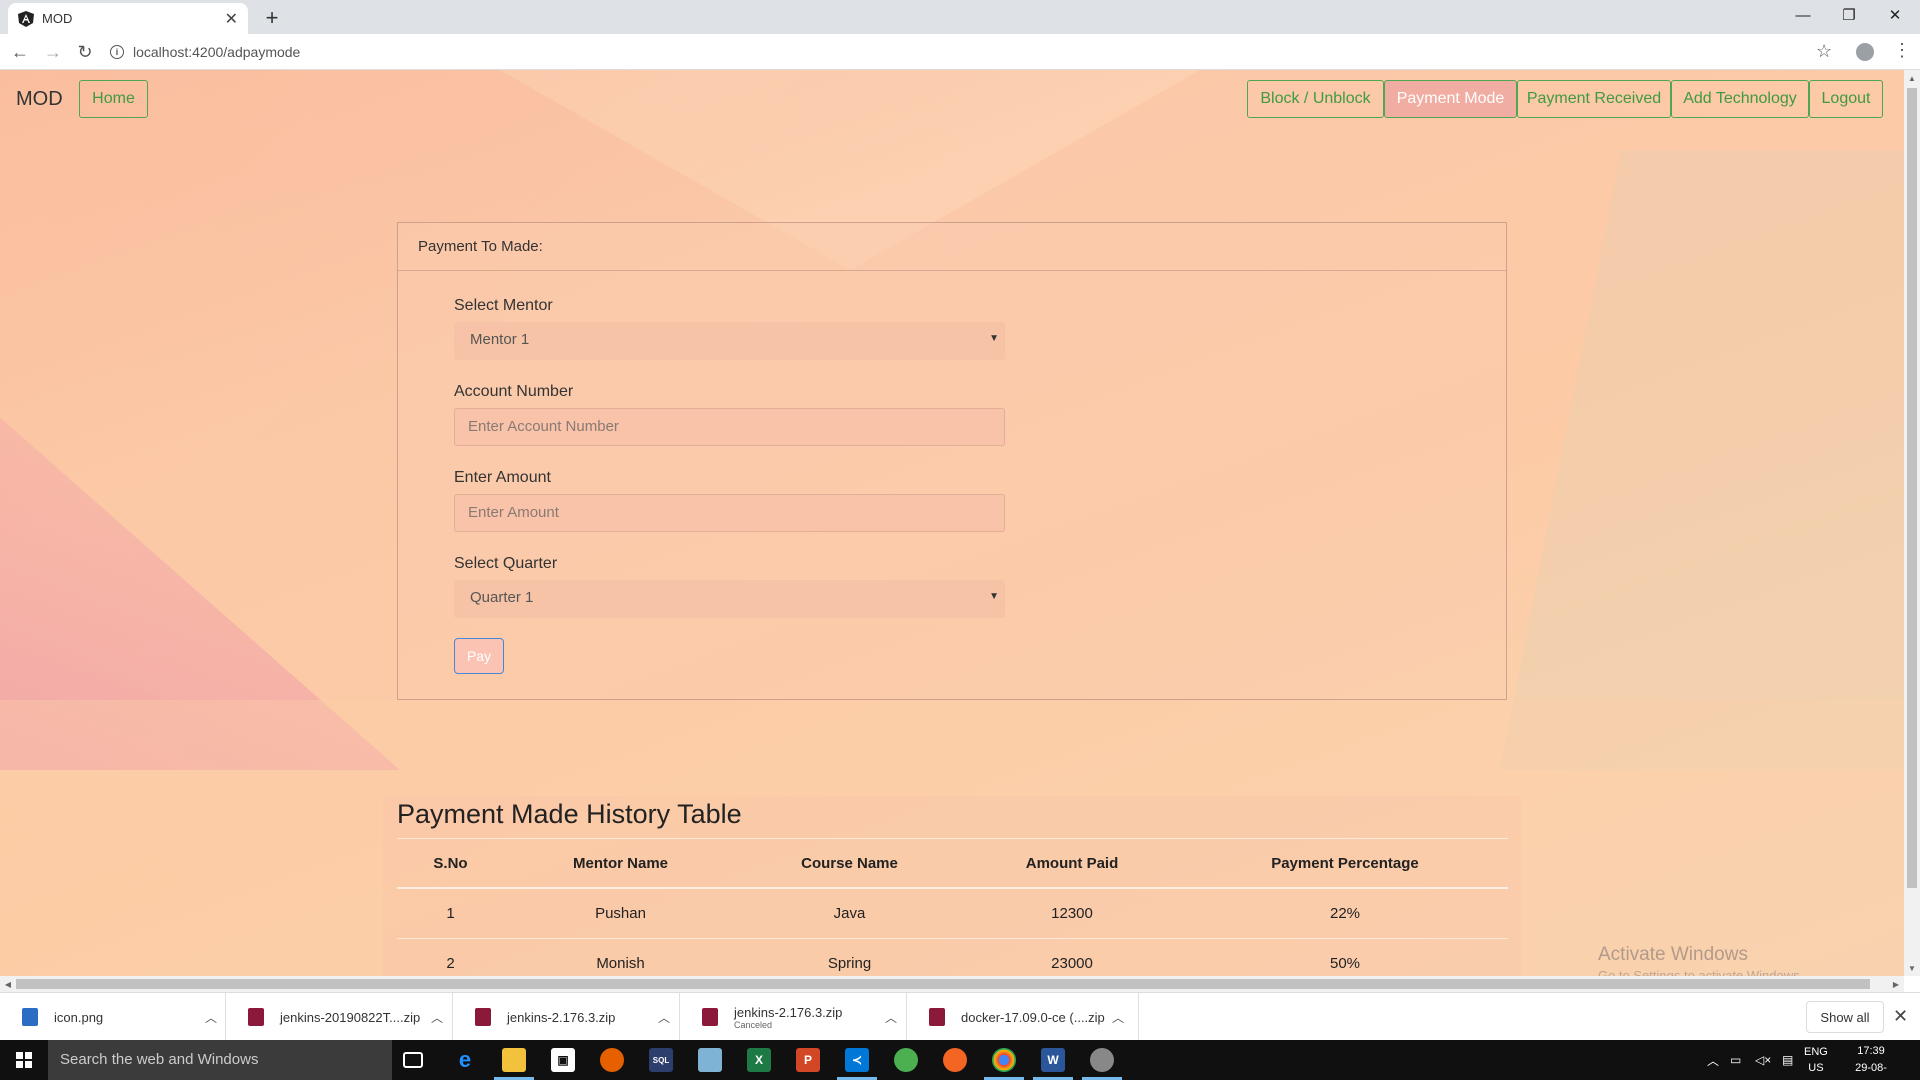  Describe the element at coordinates (465, 1059) in the screenshot. I see `edge-icon: e` at that location.